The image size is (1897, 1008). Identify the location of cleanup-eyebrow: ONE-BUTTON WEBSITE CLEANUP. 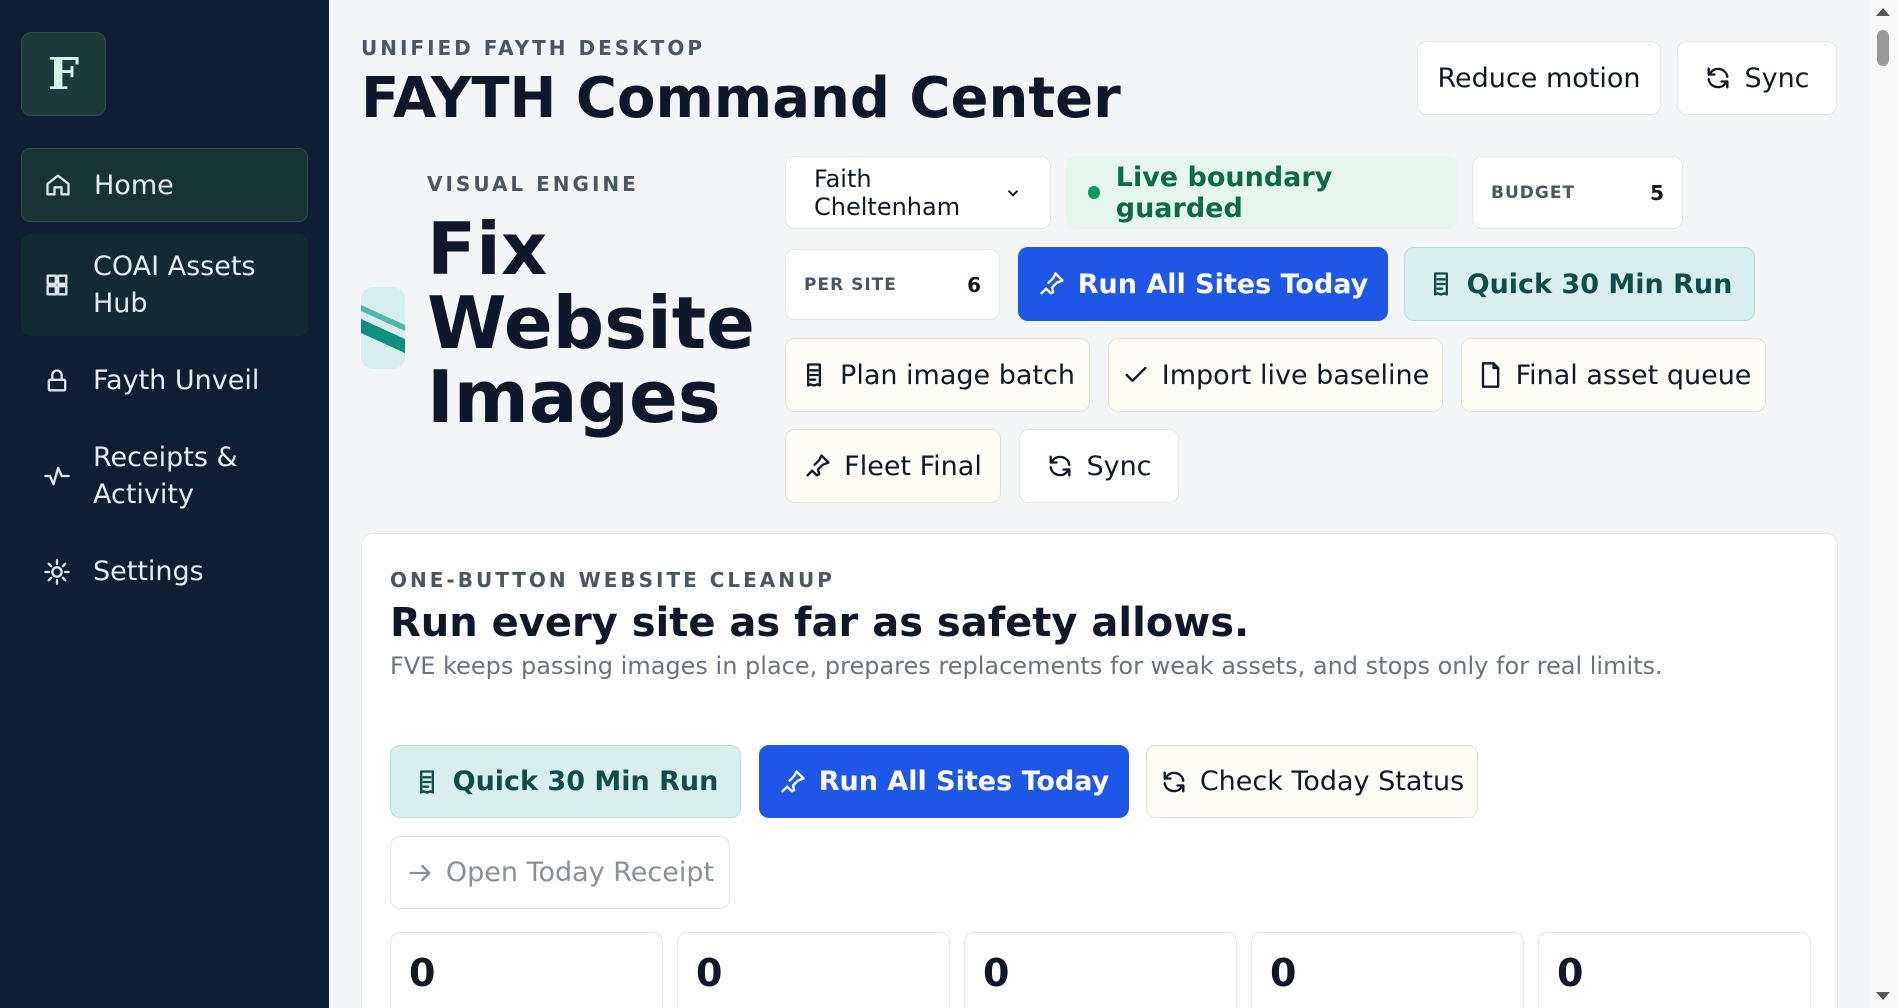
(612, 580).